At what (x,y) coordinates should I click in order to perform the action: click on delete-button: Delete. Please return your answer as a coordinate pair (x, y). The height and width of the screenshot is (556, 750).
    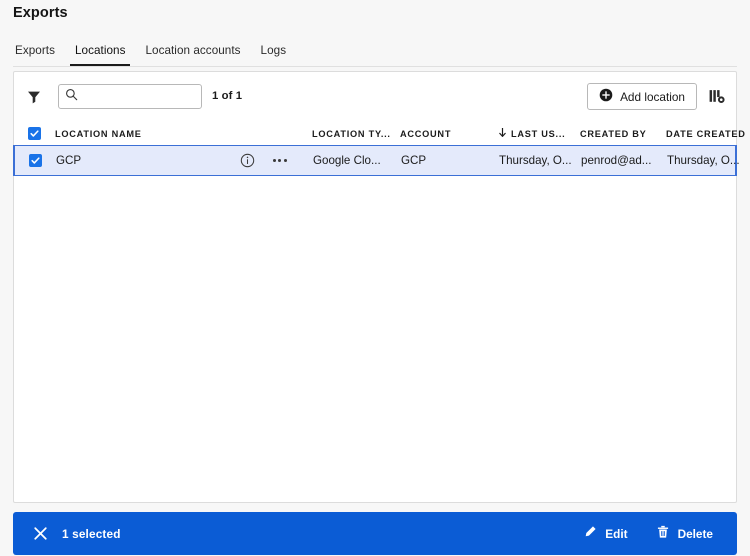
    Looking at the image, I should click on (684, 533).